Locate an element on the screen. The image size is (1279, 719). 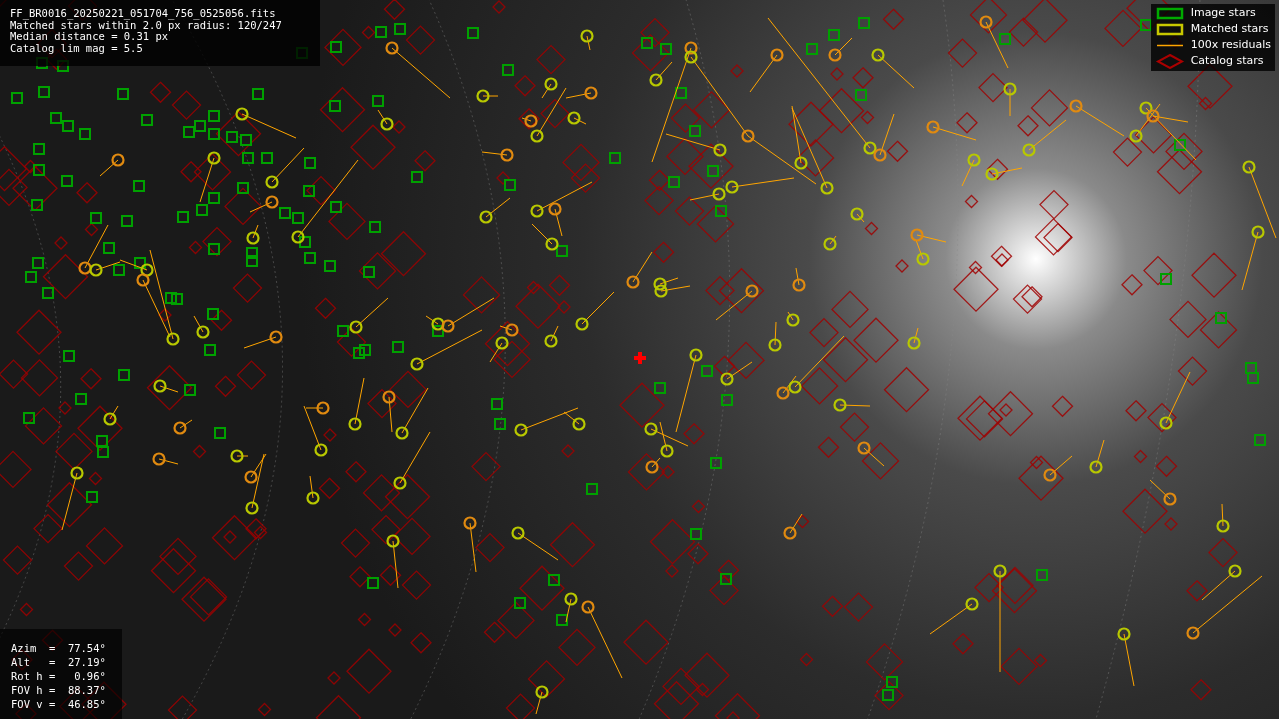
info-line: FF_BR0016_20250221_051704_756_0525056.fits is located at coordinates (143, 14).